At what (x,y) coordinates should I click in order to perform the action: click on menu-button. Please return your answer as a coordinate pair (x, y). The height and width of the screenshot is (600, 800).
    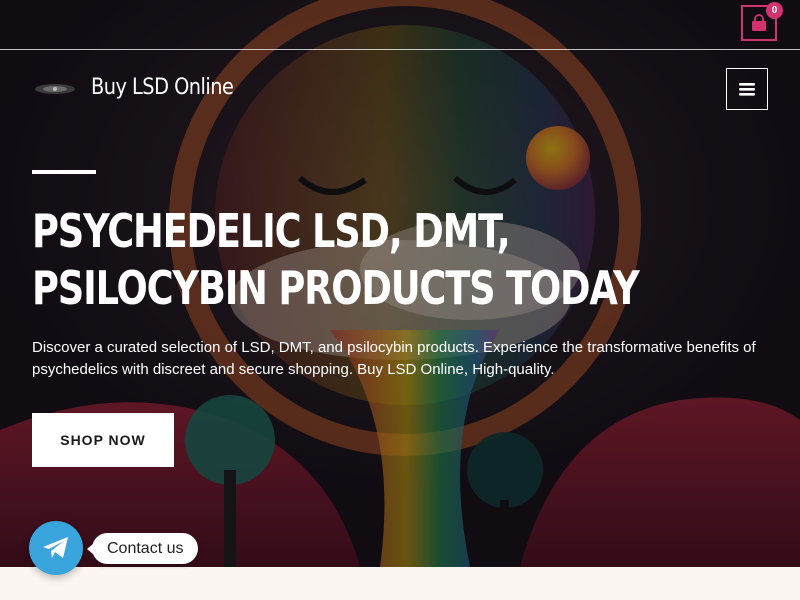
    Looking at the image, I should click on (747, 89).